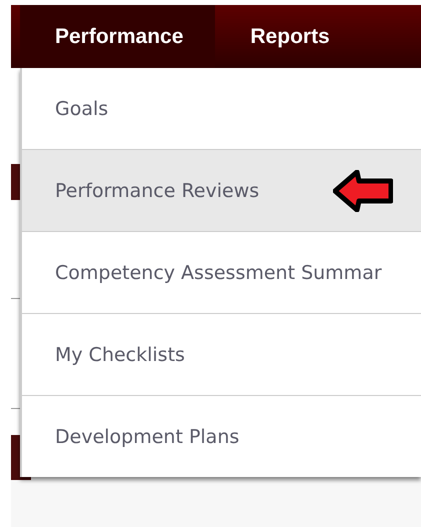  I want to click on nav-tab: Reports, so click(288, 36).